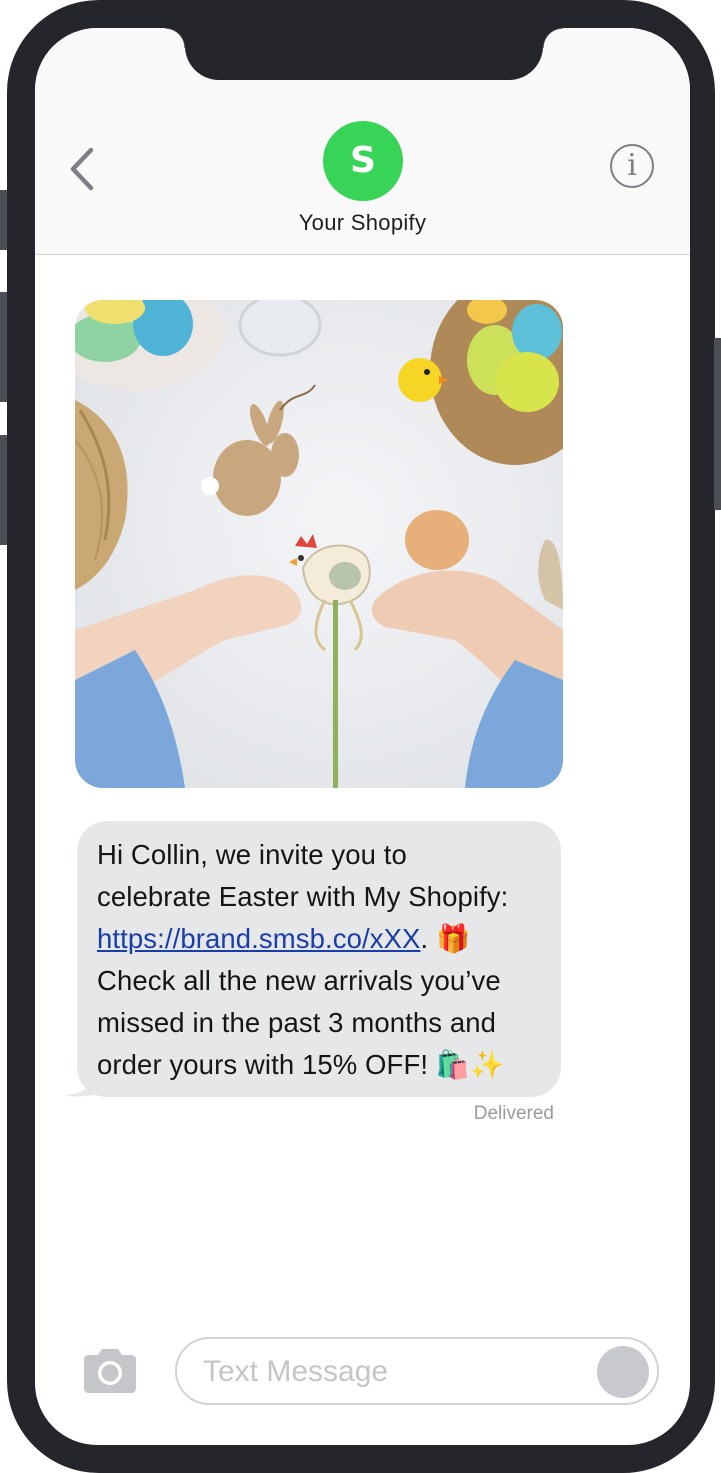 The image size is (721, 1473). What do you see at coordinates (299, 980) in the screenshot?
I see `message-line-4: Check all the new arrivals you’ve` at bounding box center [299, 980].